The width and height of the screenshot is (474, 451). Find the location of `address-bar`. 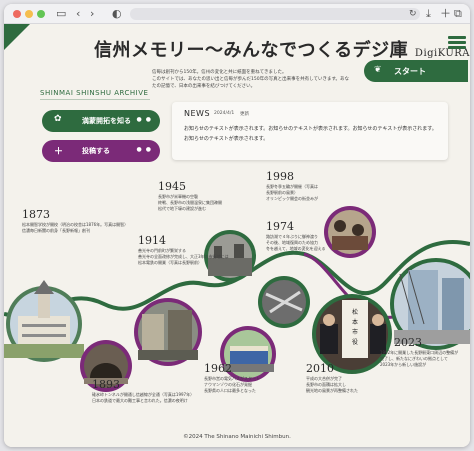

address-bar is located at coordinates (275, 14).